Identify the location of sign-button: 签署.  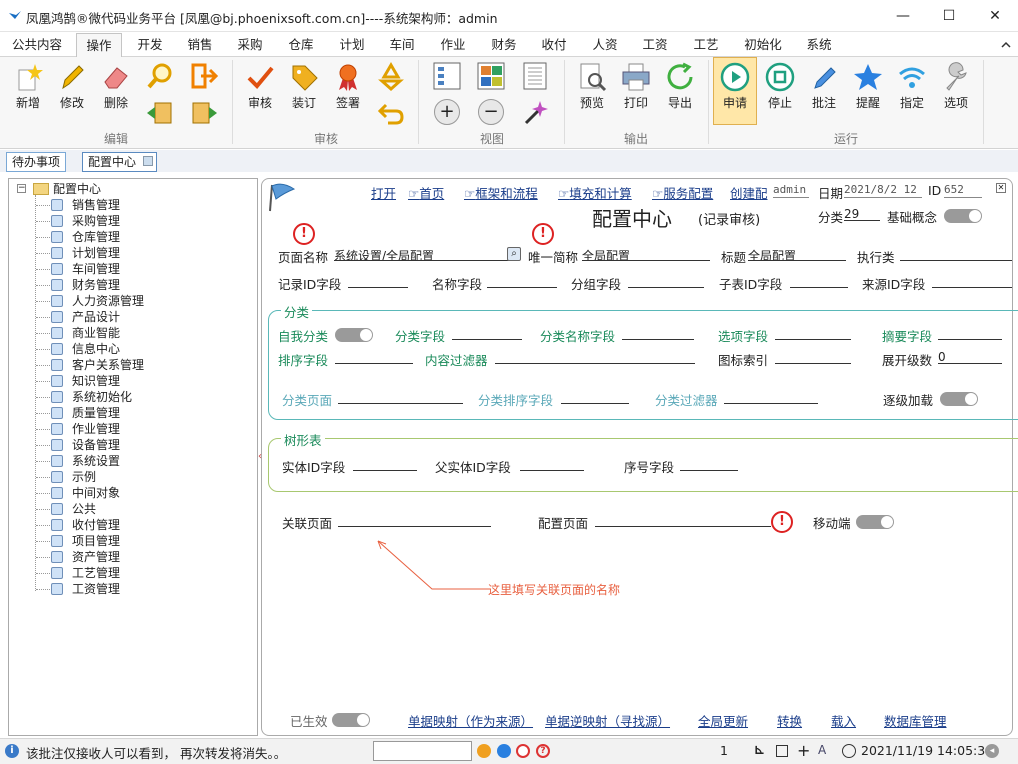
(348, 85).